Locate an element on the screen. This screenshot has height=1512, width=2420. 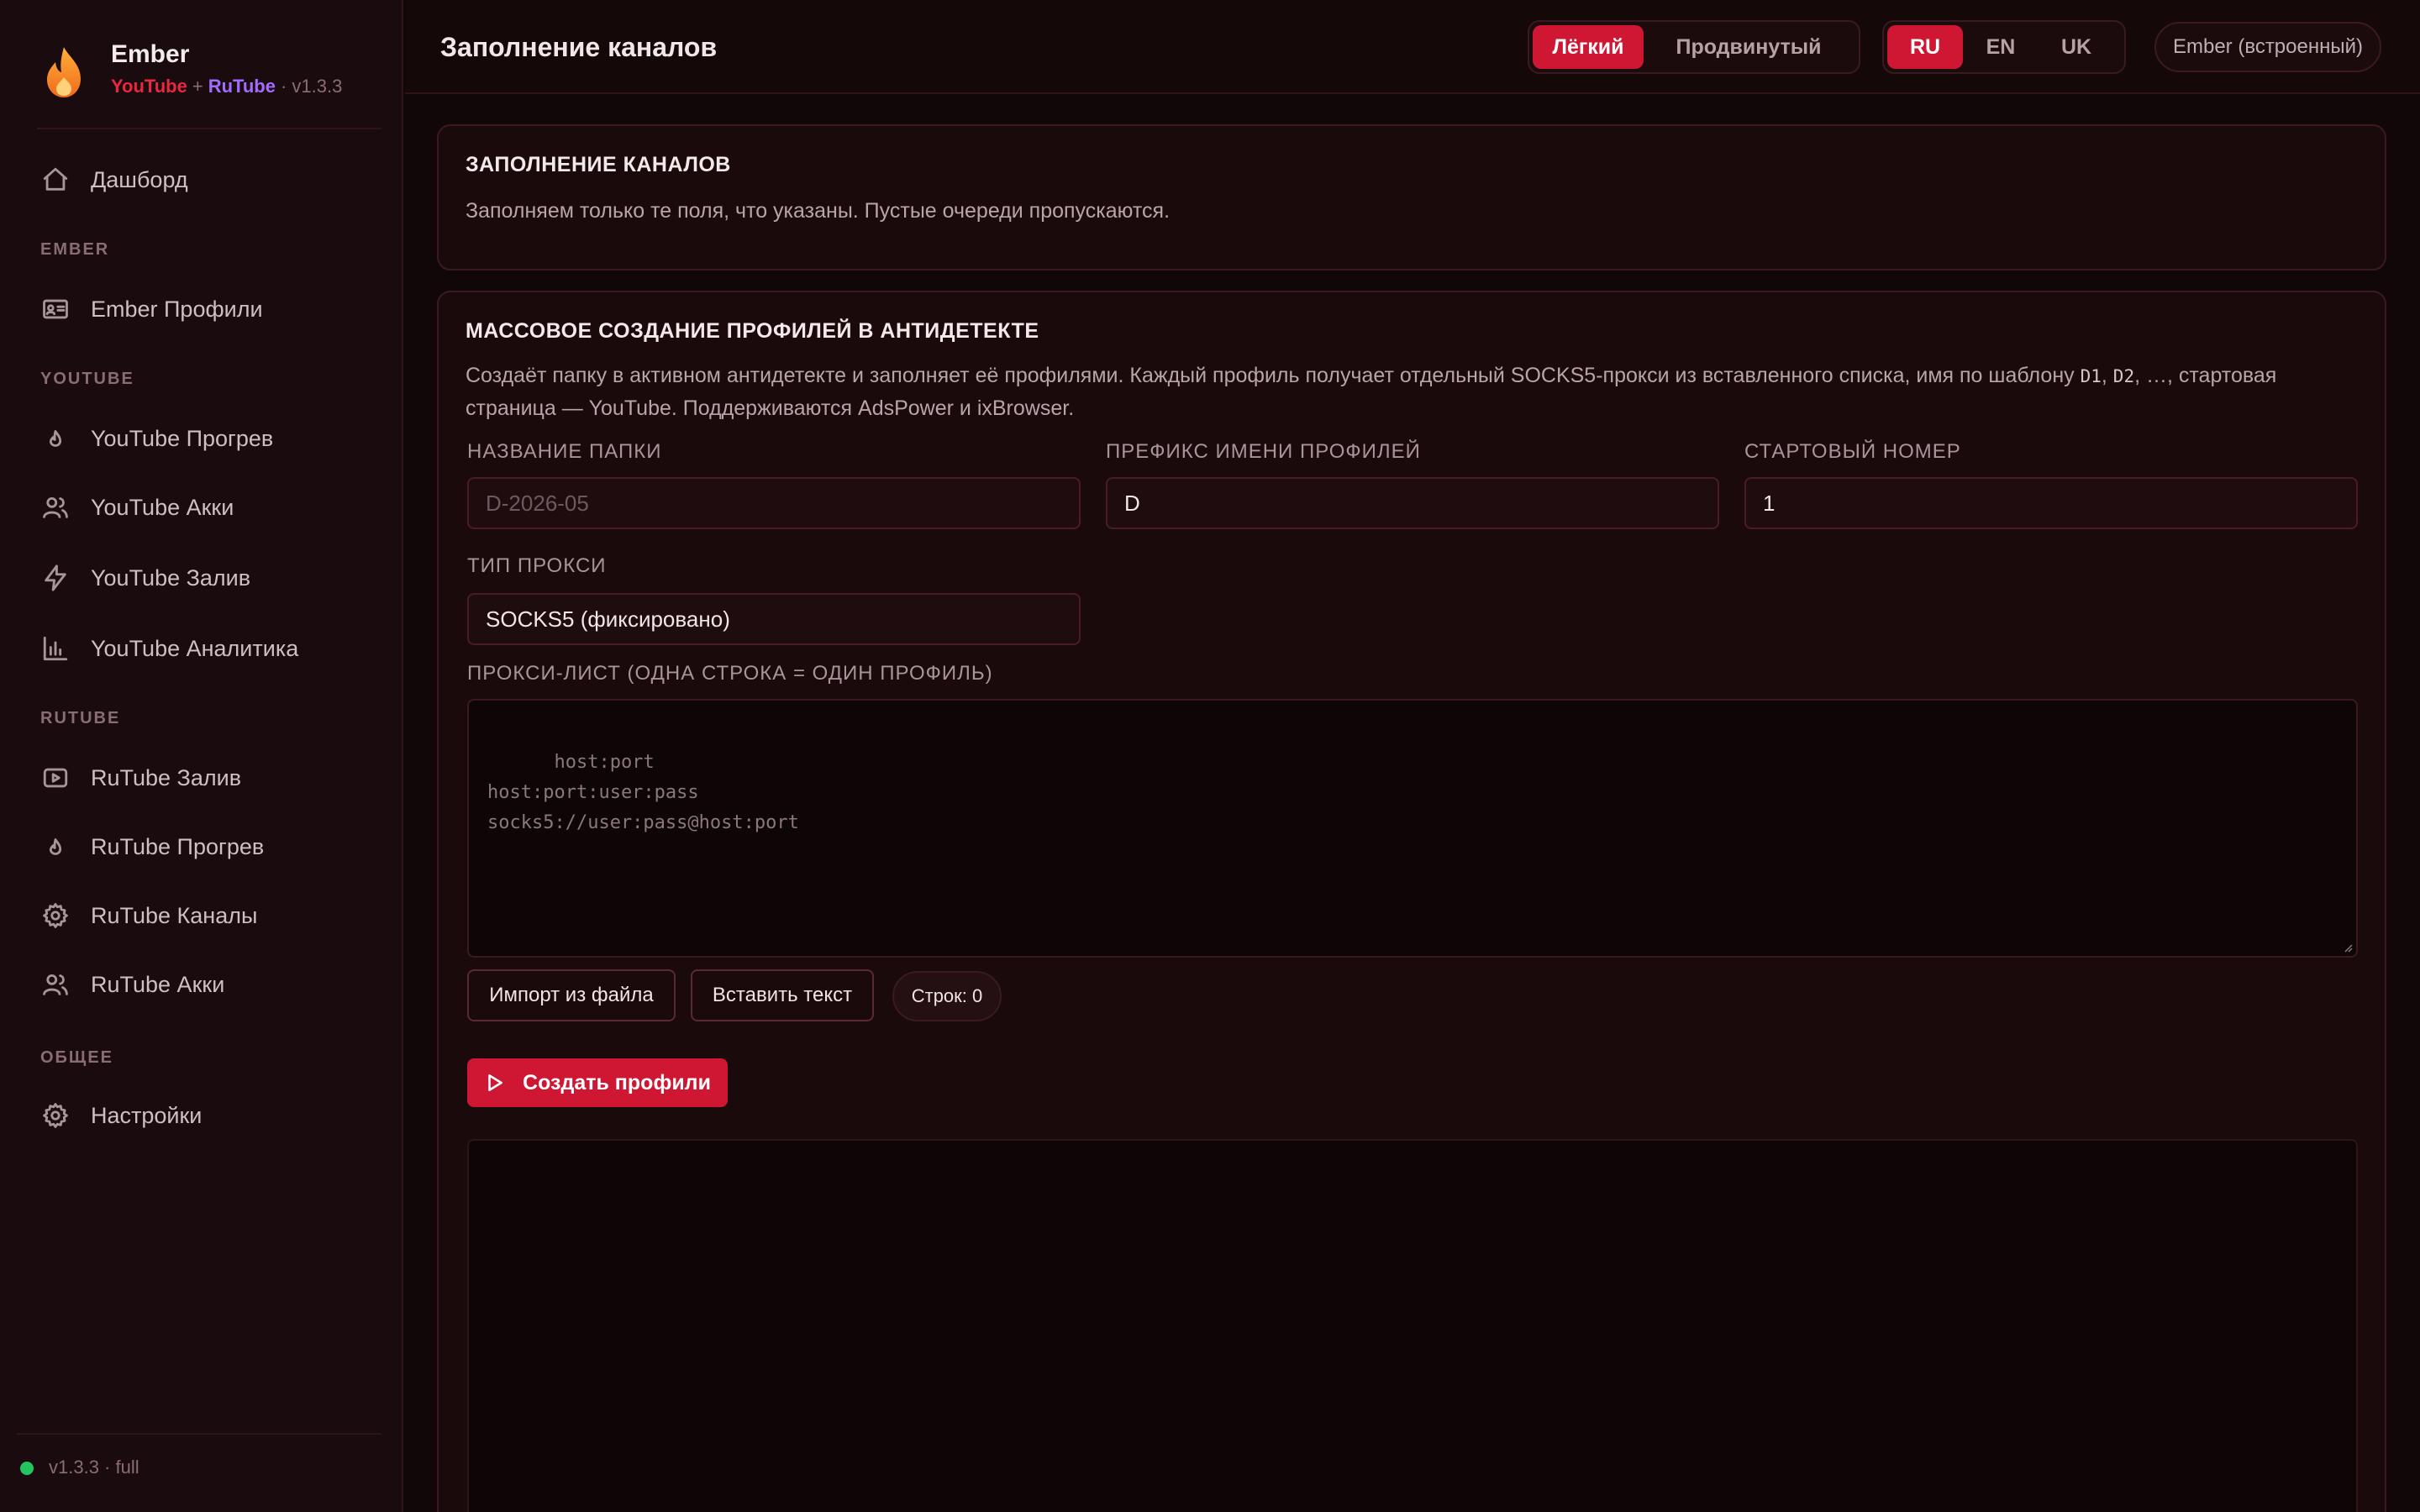
sidebar-item-youtube-upload: YouTube Залив is located at coordinates (209, 578).